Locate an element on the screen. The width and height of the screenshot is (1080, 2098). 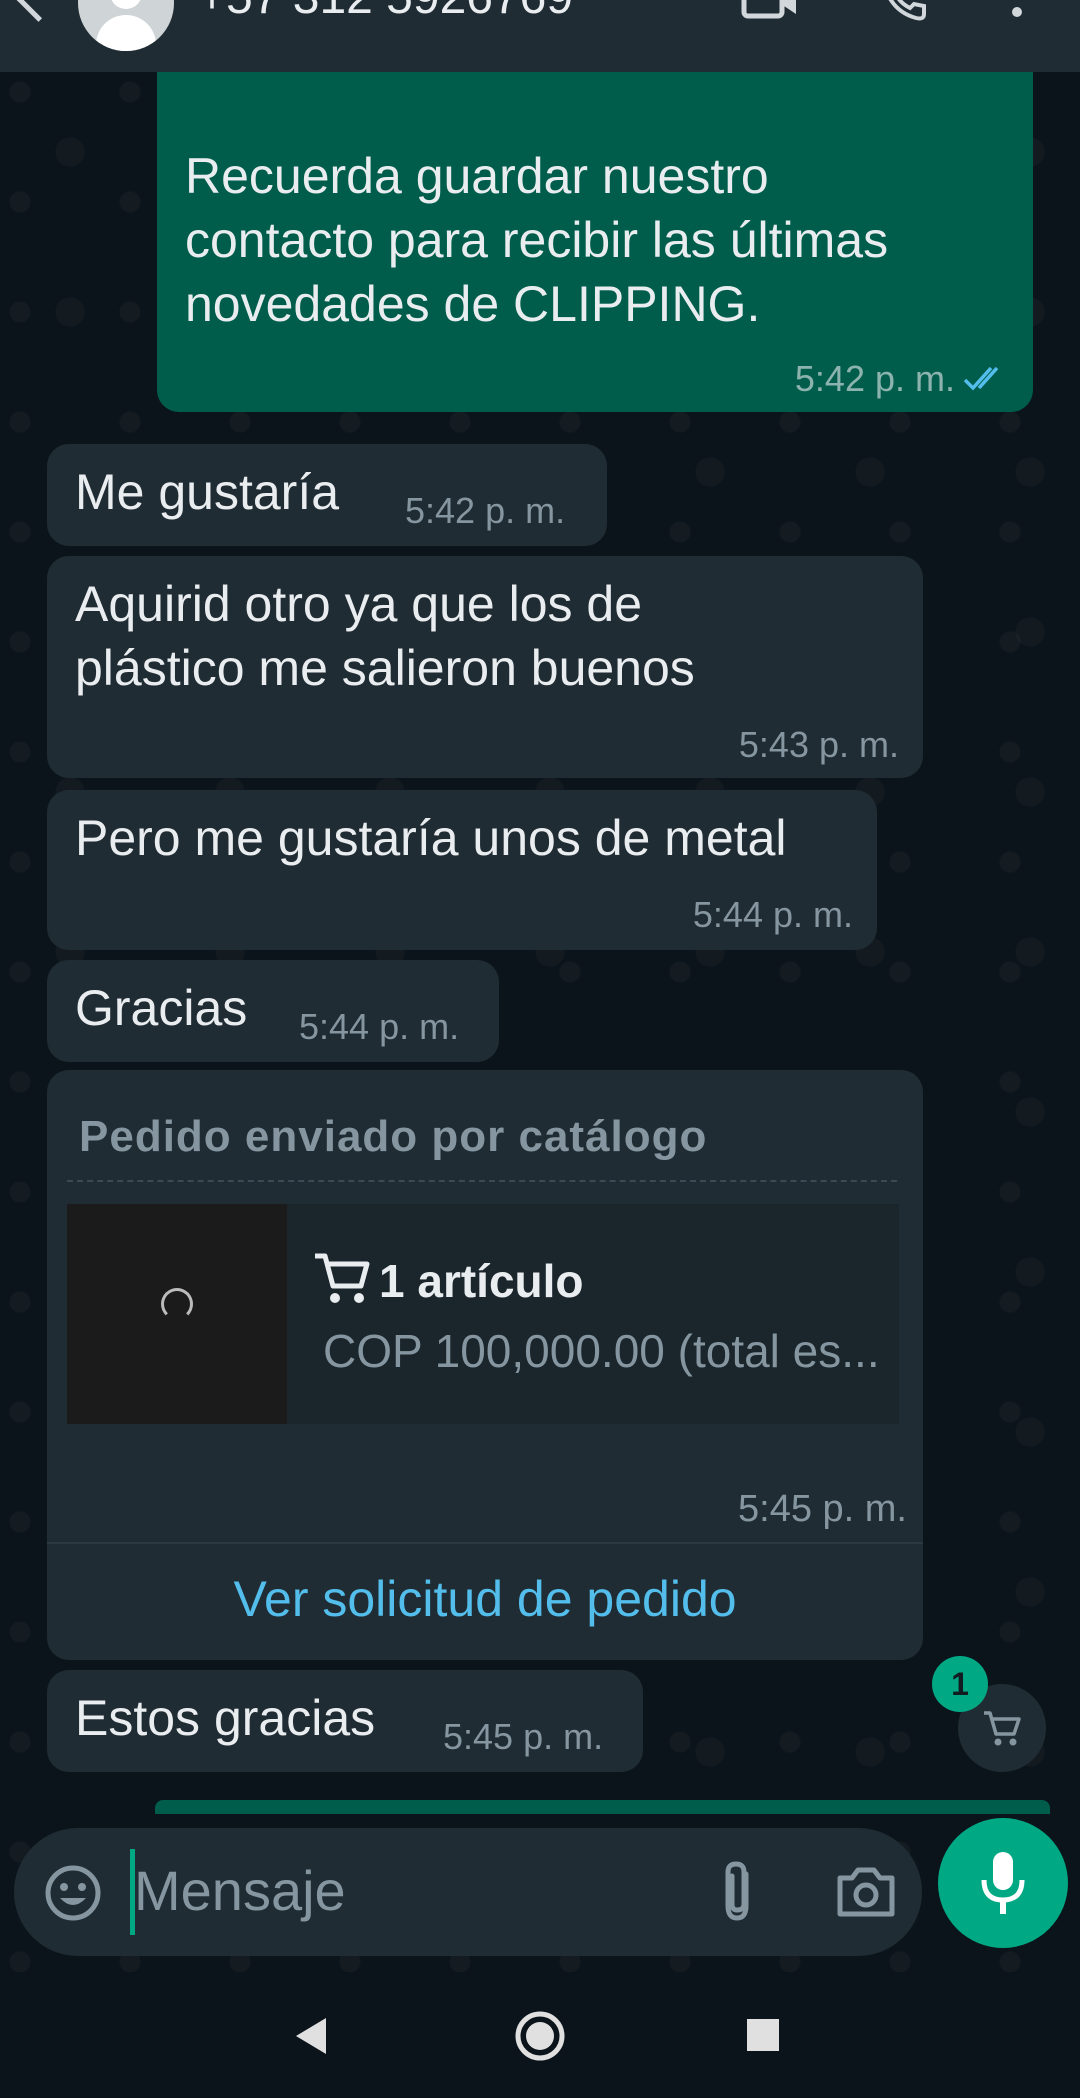
message-text: Estos gracias is located at coordinates (225, 1718).